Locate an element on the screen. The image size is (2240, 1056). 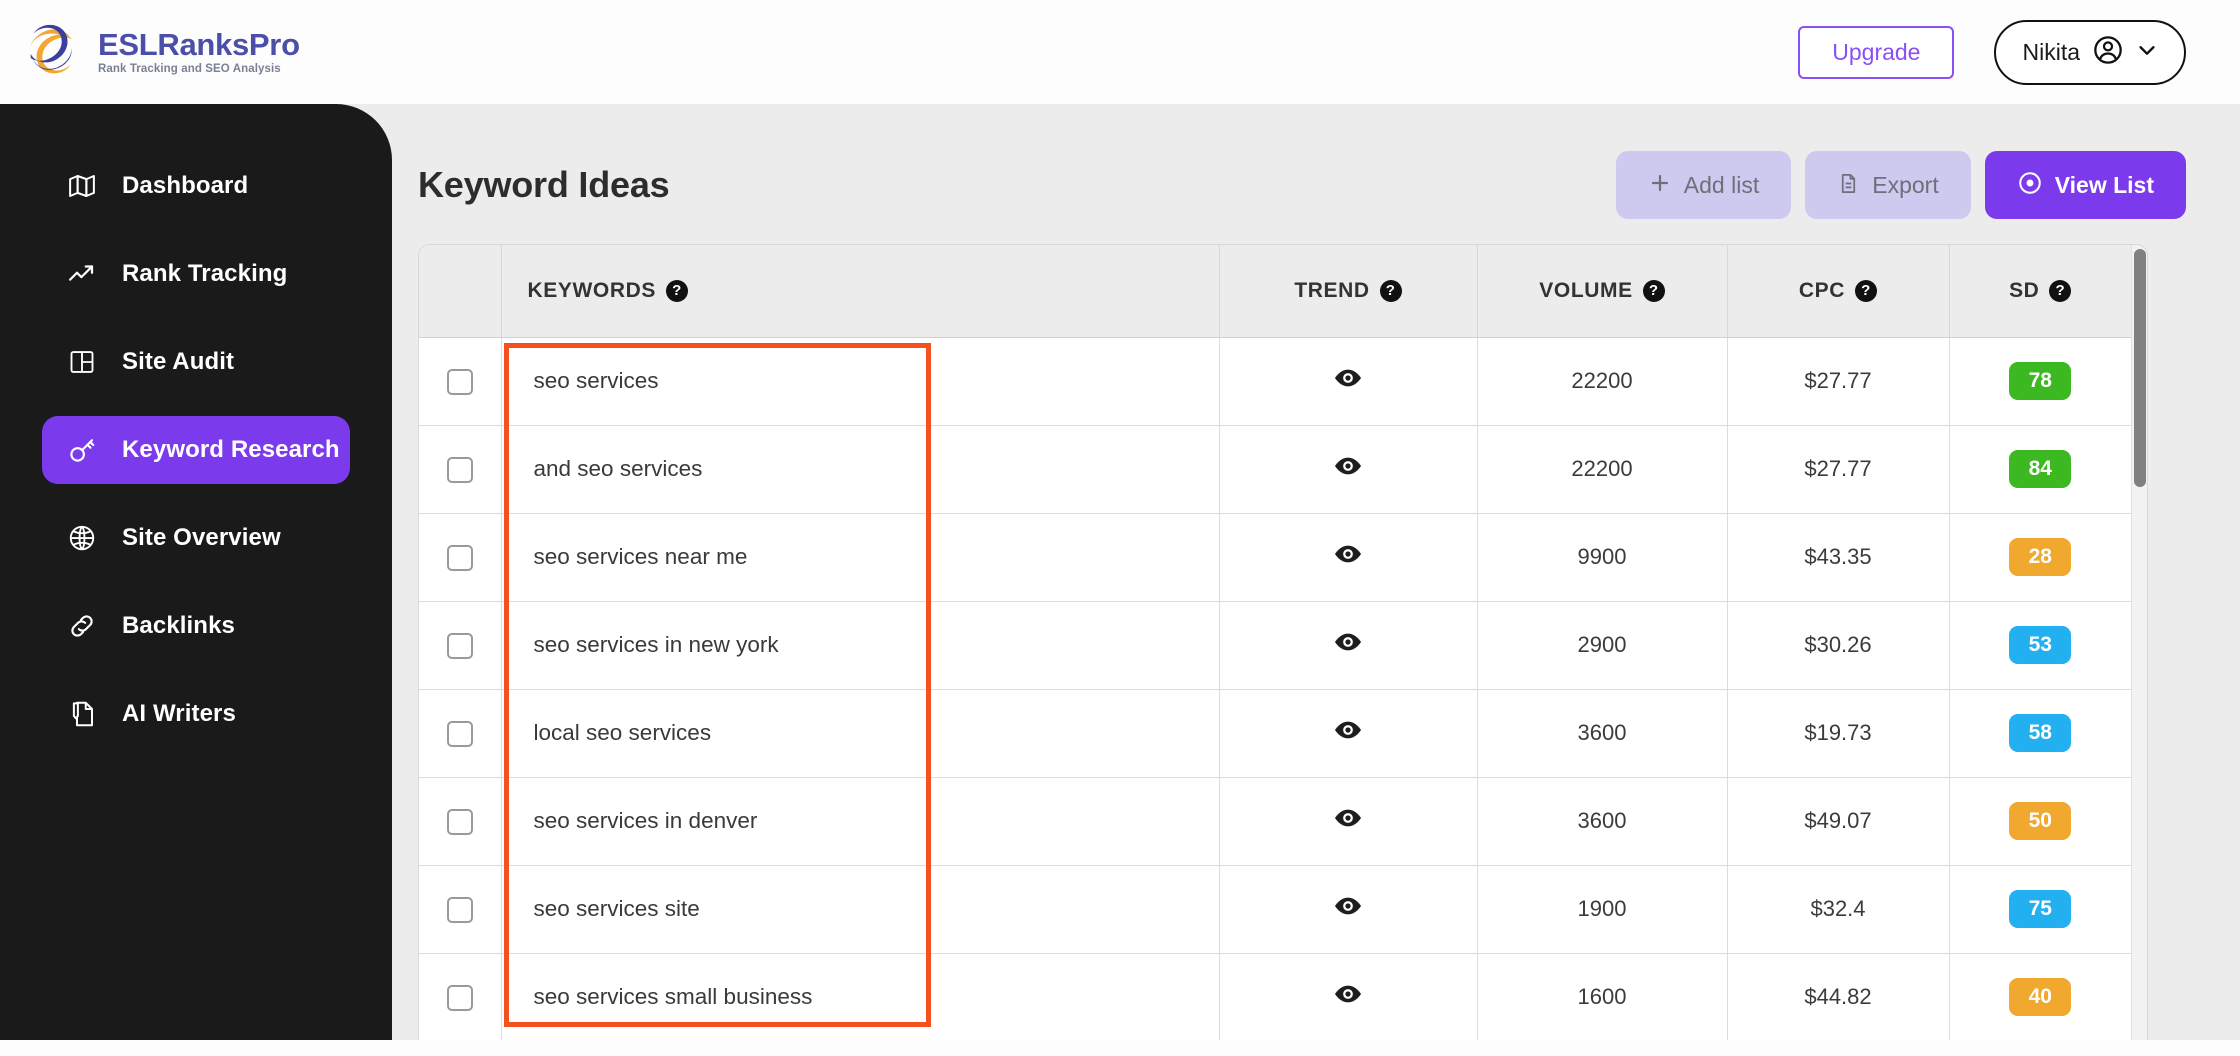
map-icon is located at coordinates (82, 186).